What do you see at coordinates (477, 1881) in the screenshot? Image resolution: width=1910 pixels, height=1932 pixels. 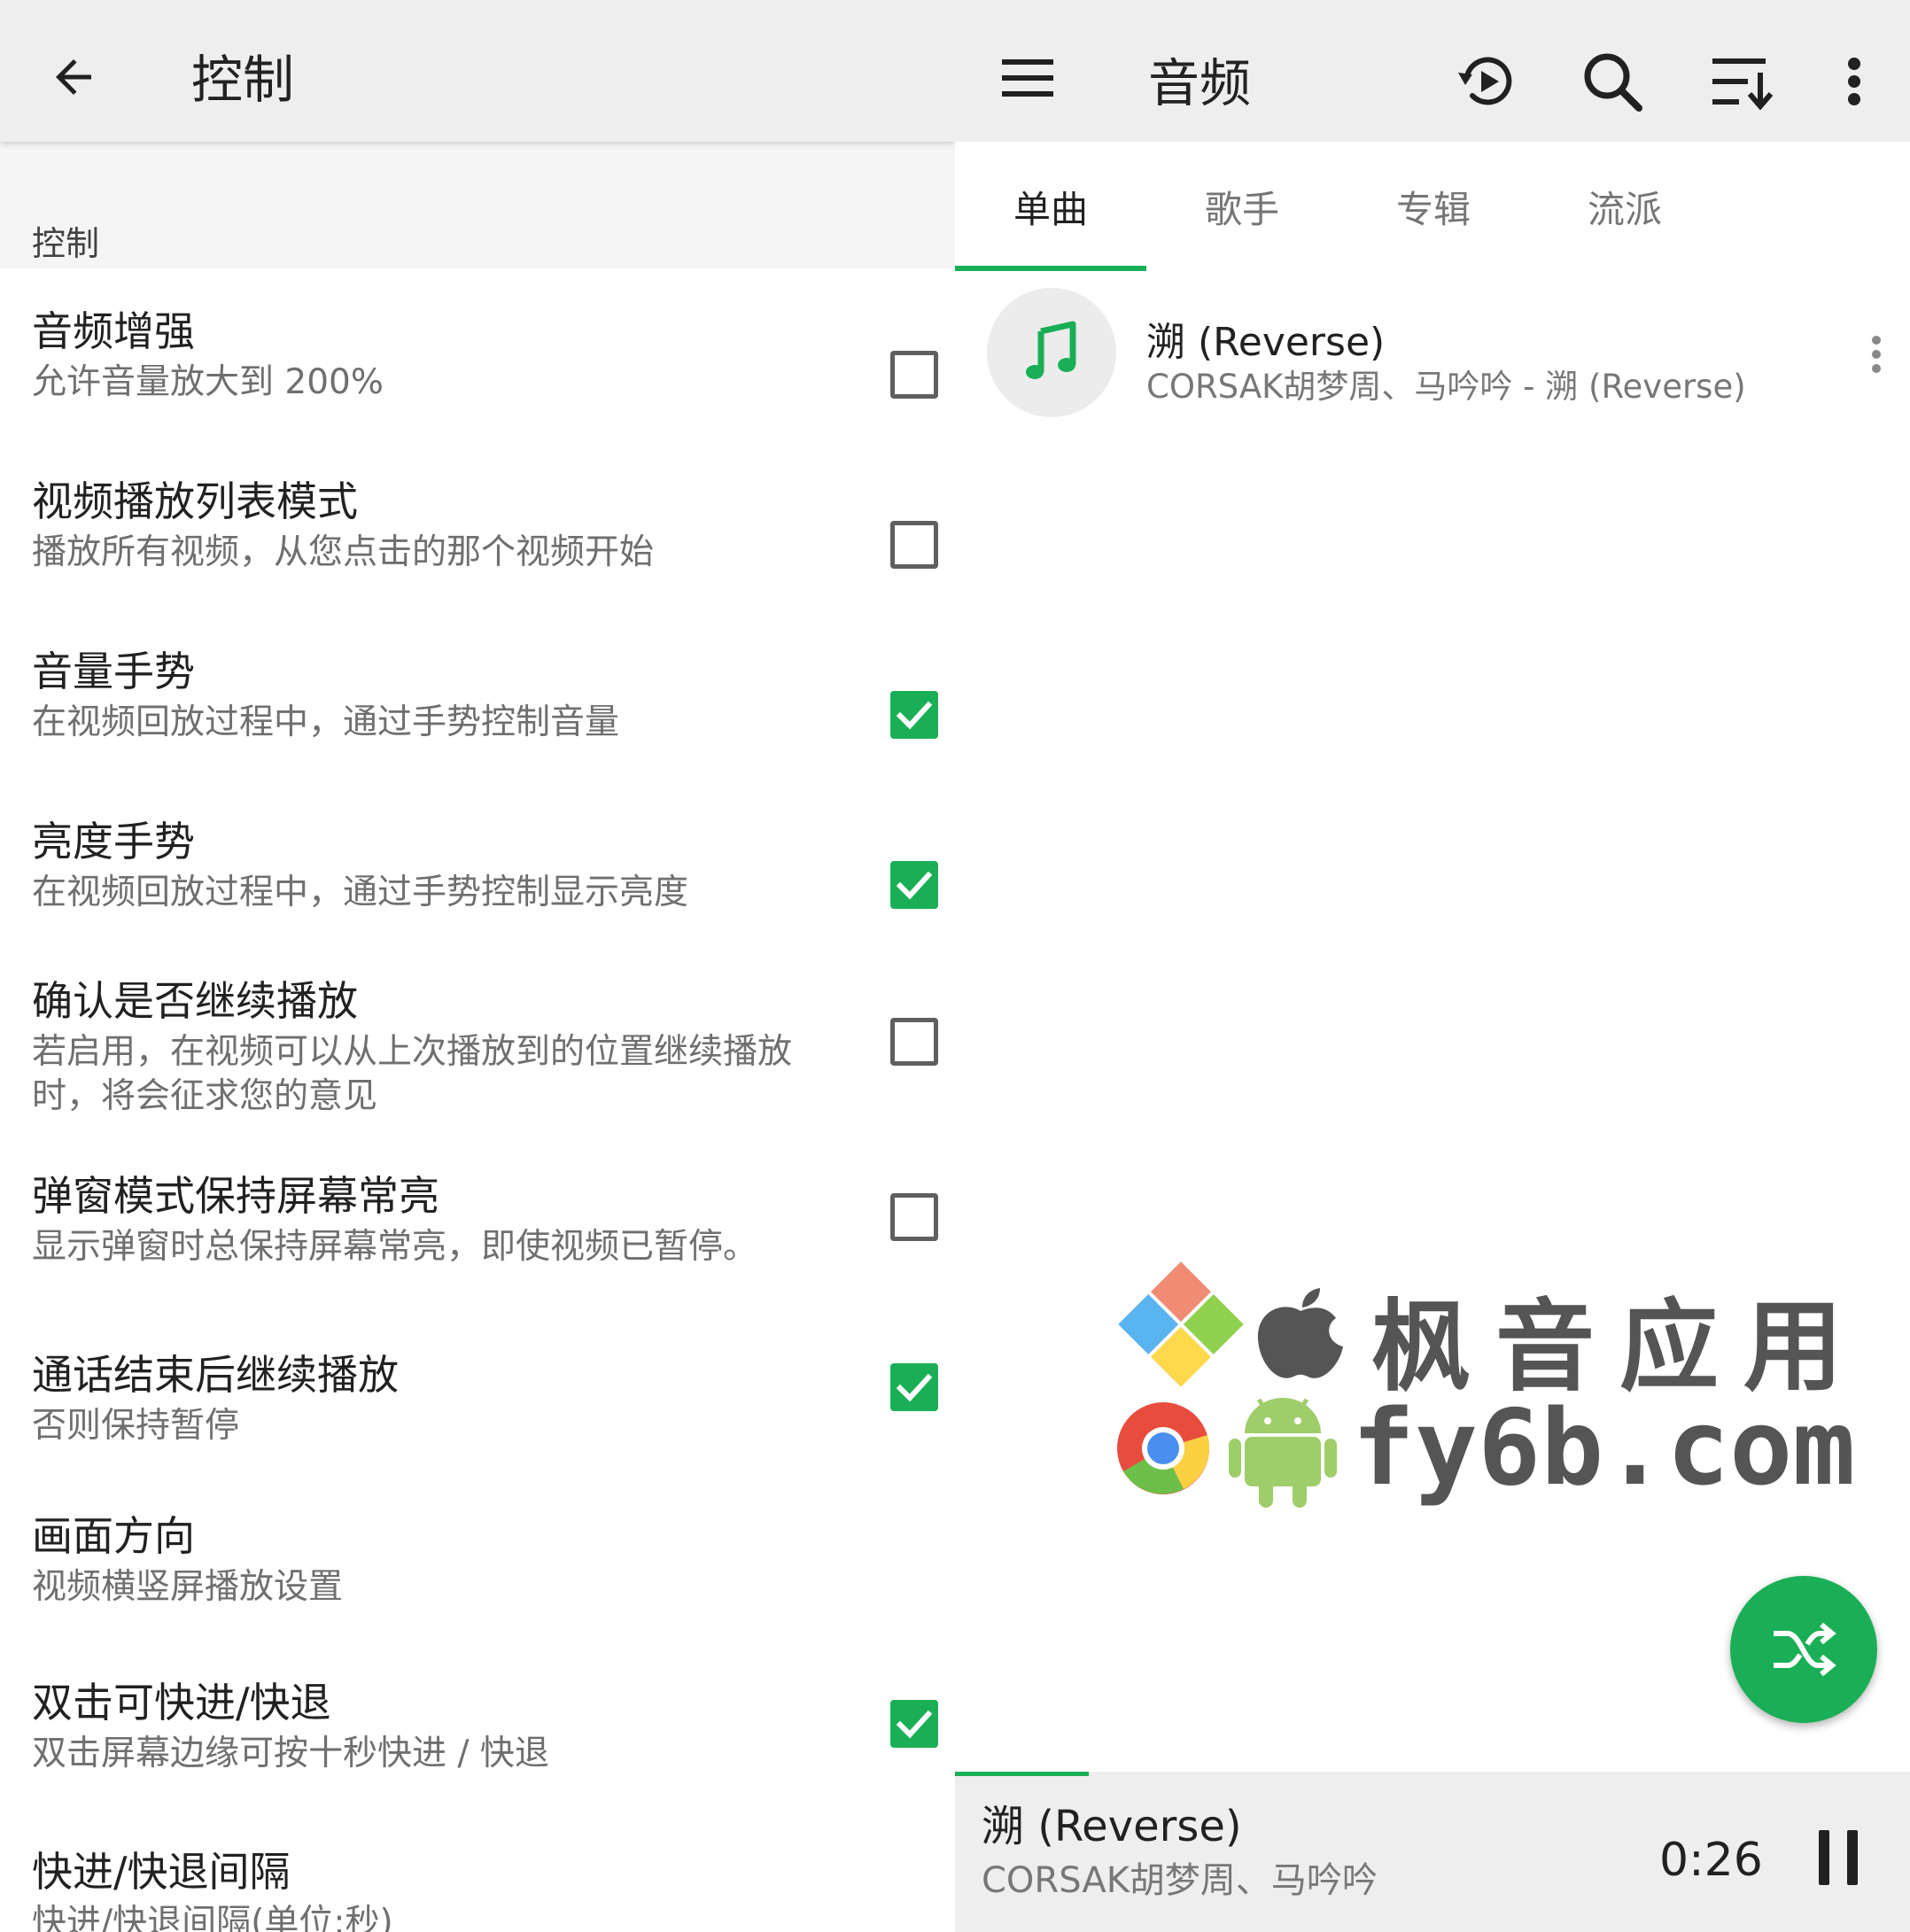 I see `preference-item: 快进/快退间隔快进/快退间隔(单位:秒)` at bounding box center [477, 1881].